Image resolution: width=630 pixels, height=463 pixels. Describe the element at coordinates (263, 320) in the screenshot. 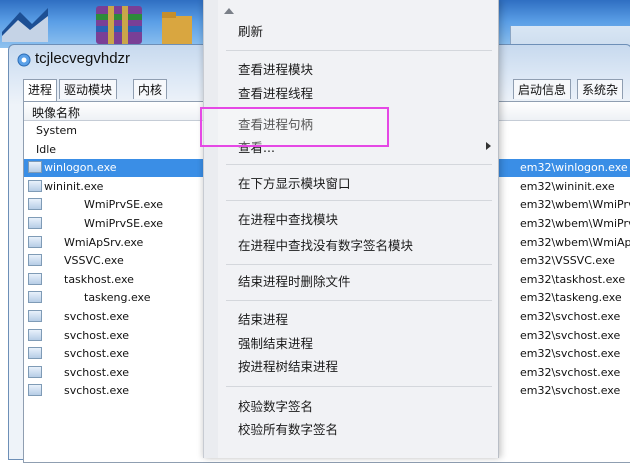

I see `menu-item-kill-process: 结束进程` at that location.